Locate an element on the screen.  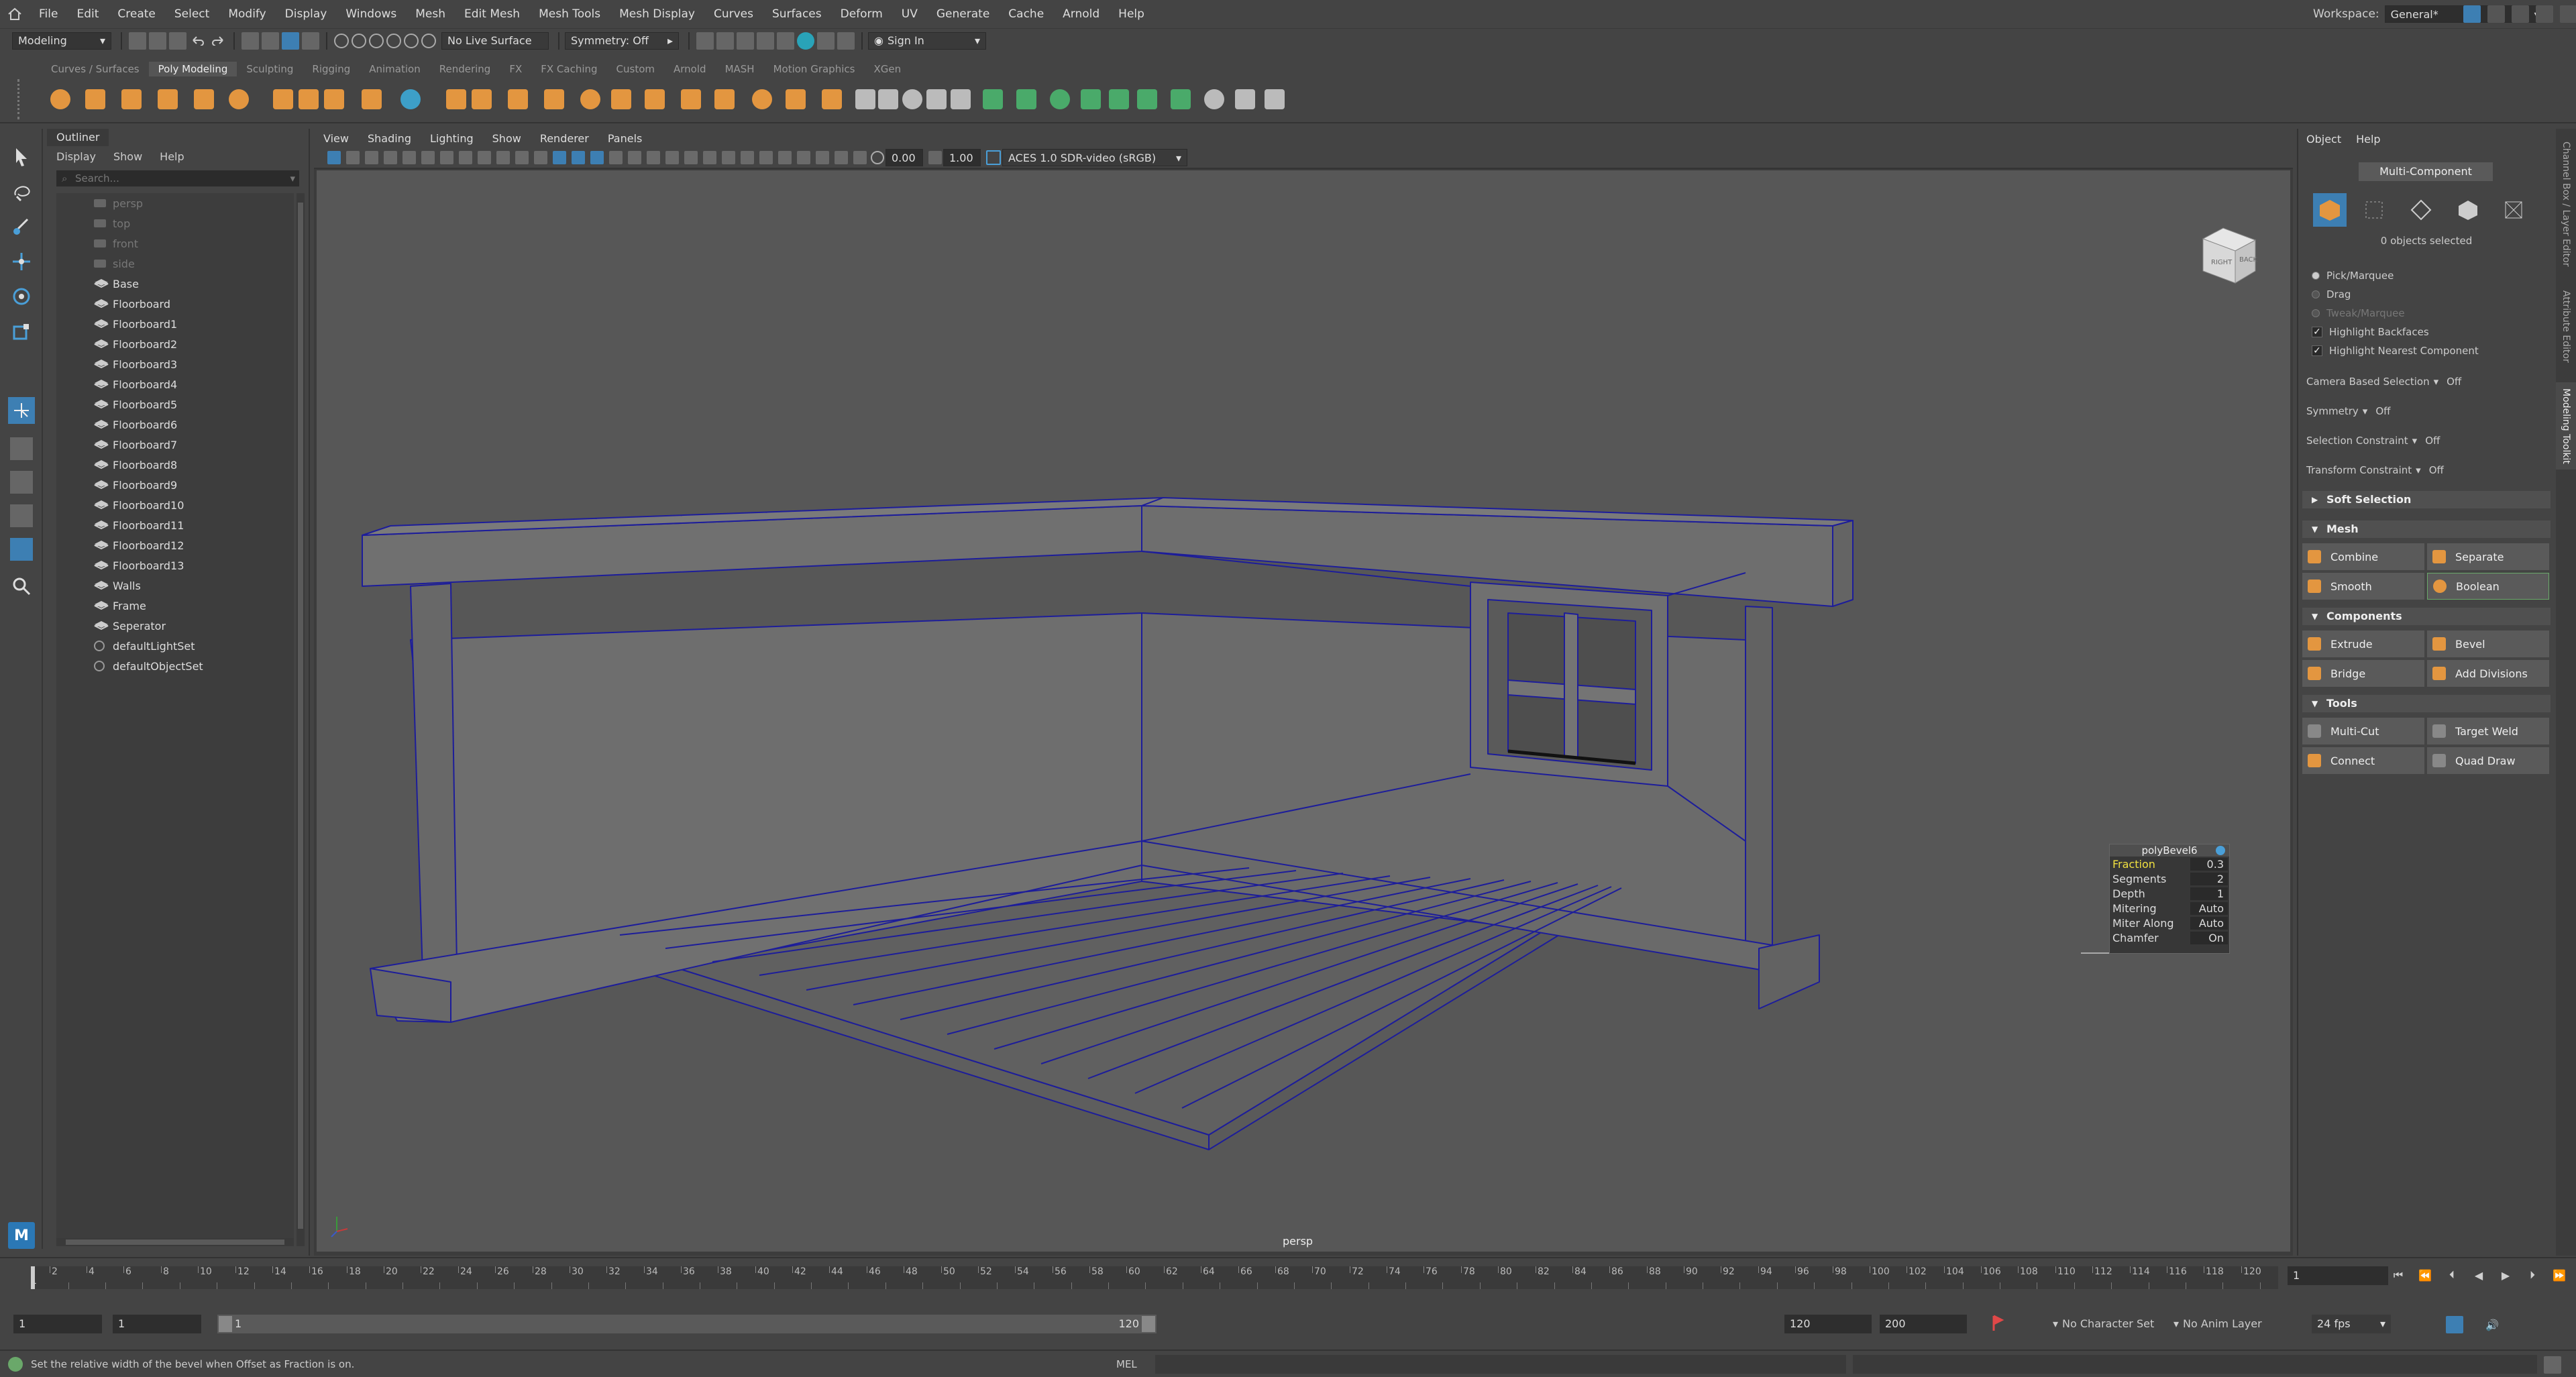
motion-blur-icon is located at coordinates (709, 157).